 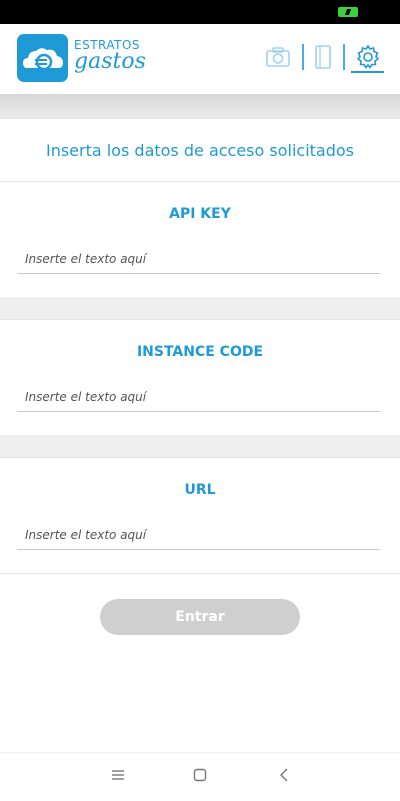 I want to click on logo-icon, so click(x=42, y=58).